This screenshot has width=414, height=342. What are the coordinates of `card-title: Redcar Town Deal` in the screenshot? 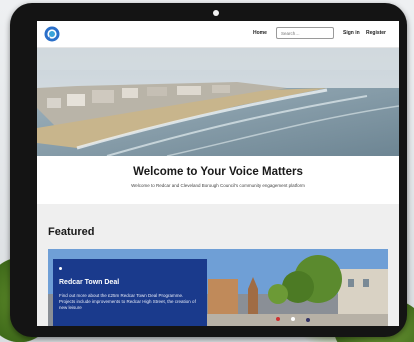 It's located at (89, 282).